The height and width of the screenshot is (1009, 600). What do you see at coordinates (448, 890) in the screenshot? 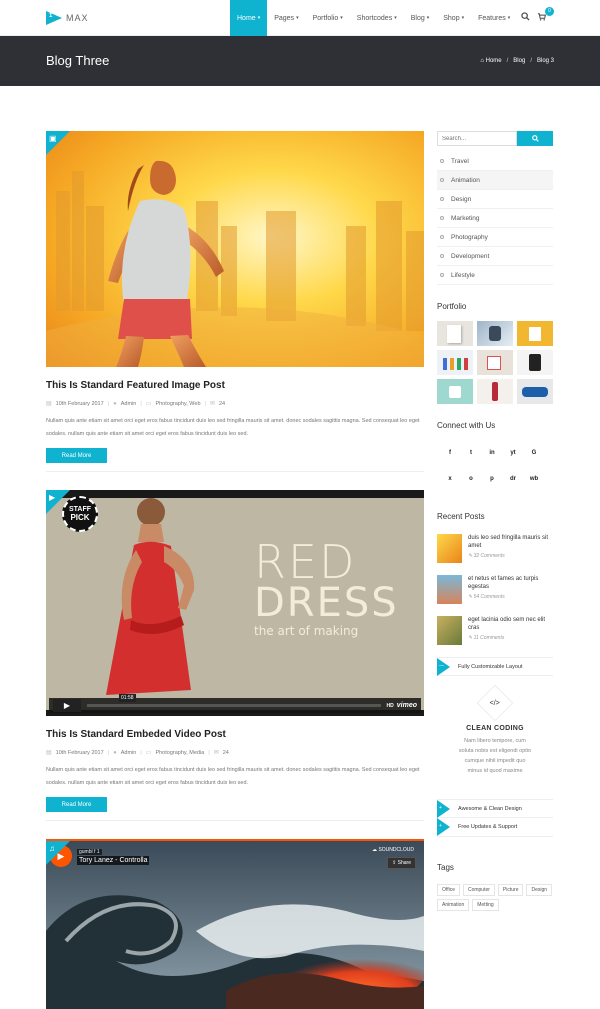
I see `tag: Office` at bounding box center [448, 890].